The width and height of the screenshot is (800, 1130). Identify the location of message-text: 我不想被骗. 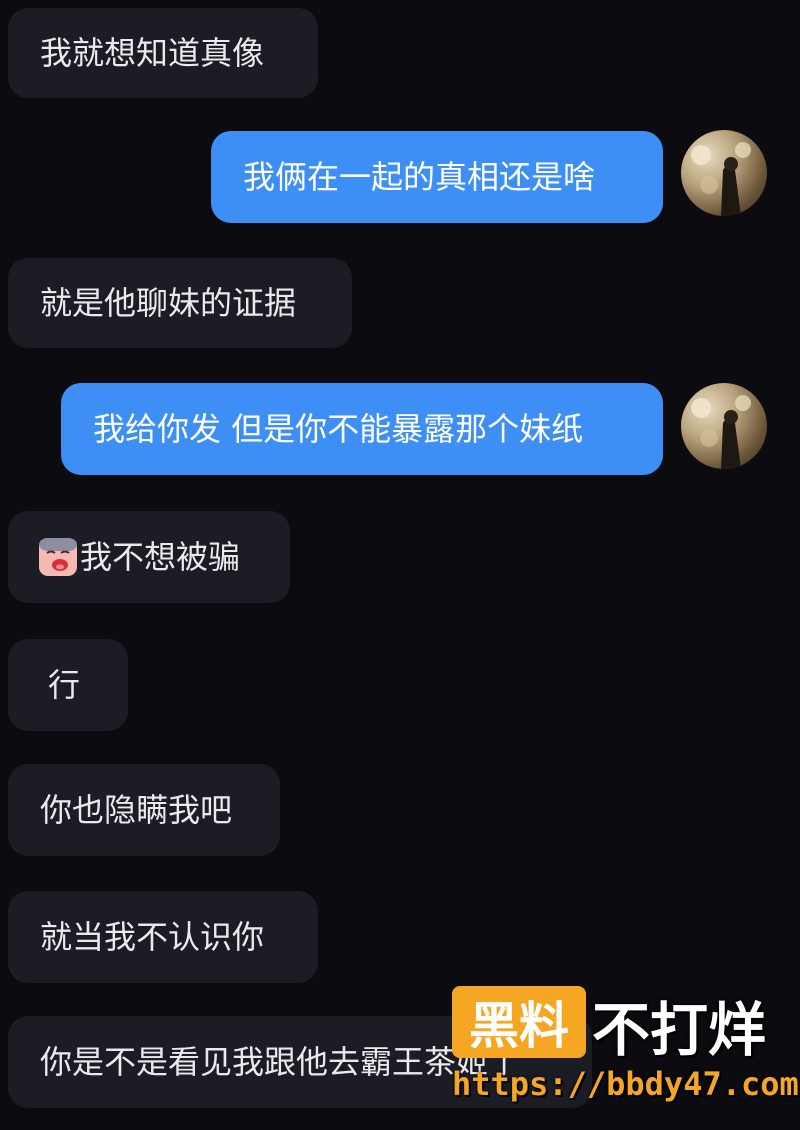
(160, 557).